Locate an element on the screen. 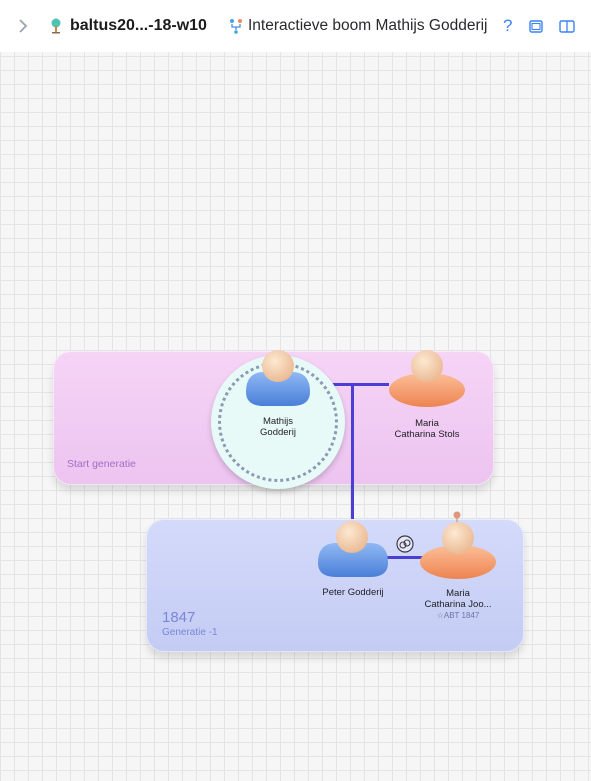 This screenshot has width=591, height=781. descent-connector is located at coordinates (352, 451).